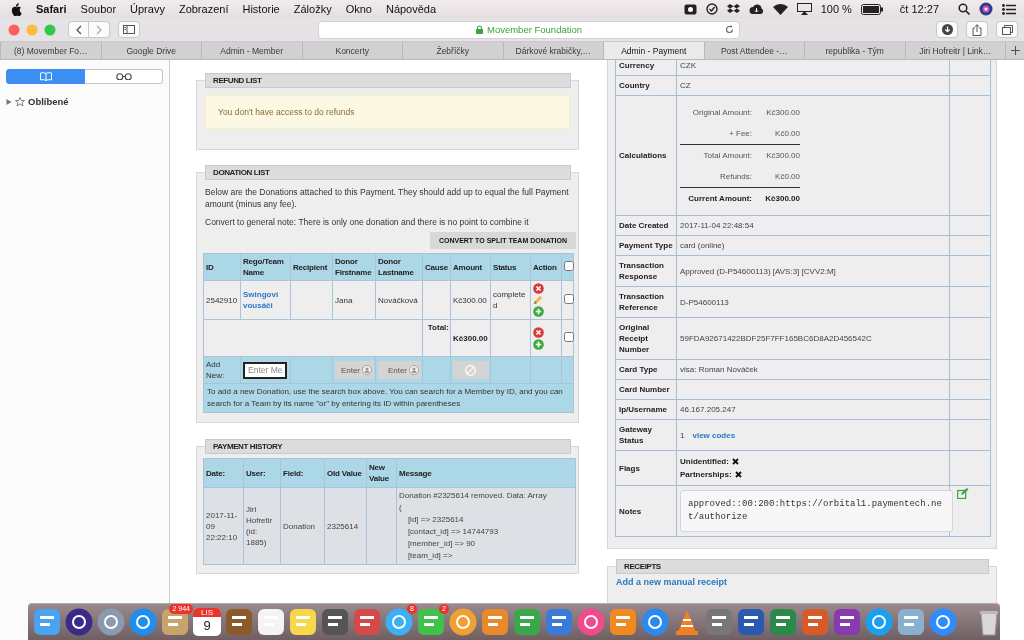 The height and width of the screenshot is (640, 1024). I want to click on calc-label: Original Amount:, so click(722, 113).